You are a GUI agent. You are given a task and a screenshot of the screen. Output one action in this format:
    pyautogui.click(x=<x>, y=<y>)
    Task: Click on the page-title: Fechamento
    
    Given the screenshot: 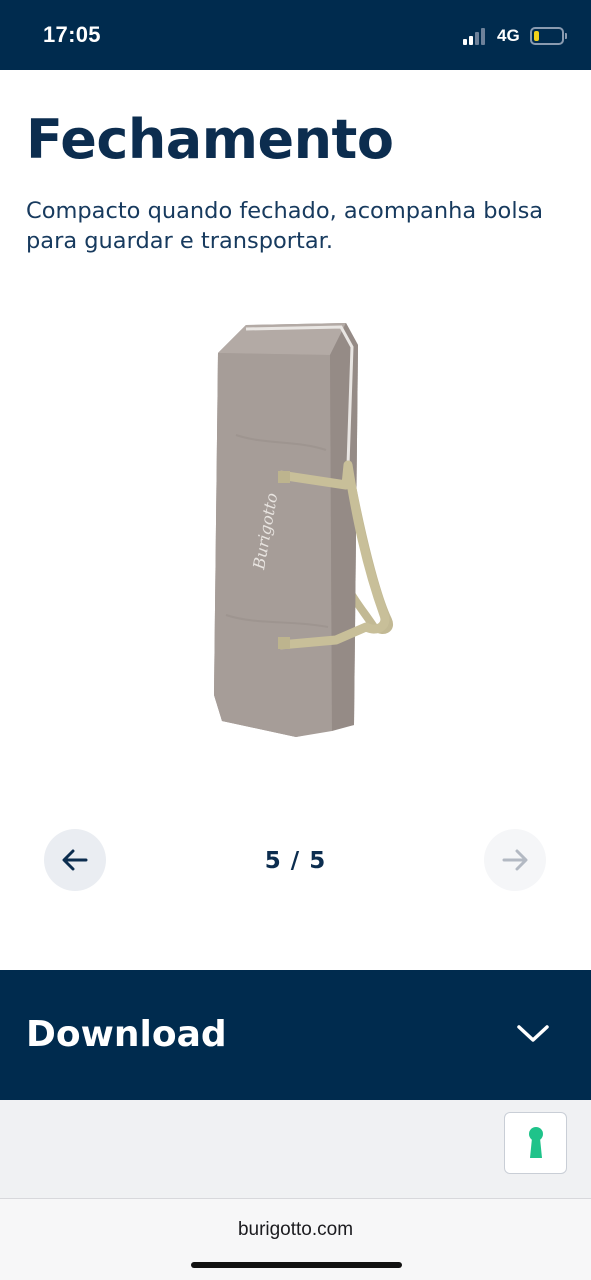 What is the action you would take?
    pyautogui.click(x=210, y=139)
    